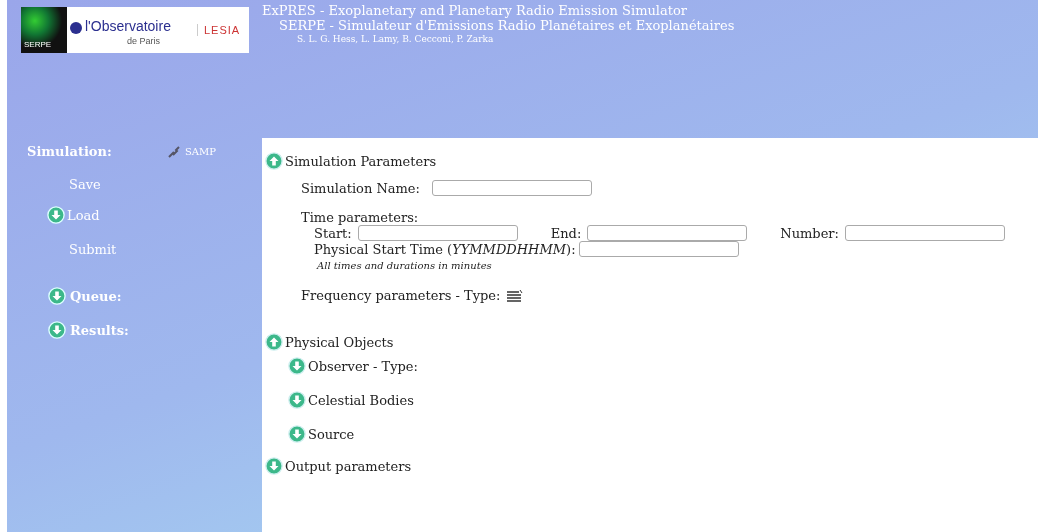  What do you see at coordinates (566, 233) in the screenshot?
I see `field-label: End:` at bounding box center [566, 233].